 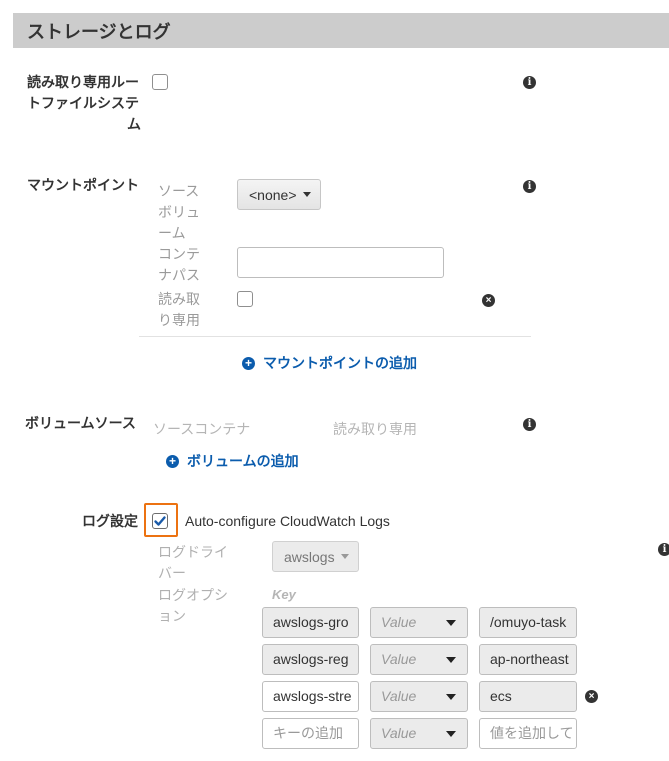 What do you see at coordinates (310, 696) in the screenshot?
I see `log-option-key: awslogs-stre` at bounding box center [310, 696].